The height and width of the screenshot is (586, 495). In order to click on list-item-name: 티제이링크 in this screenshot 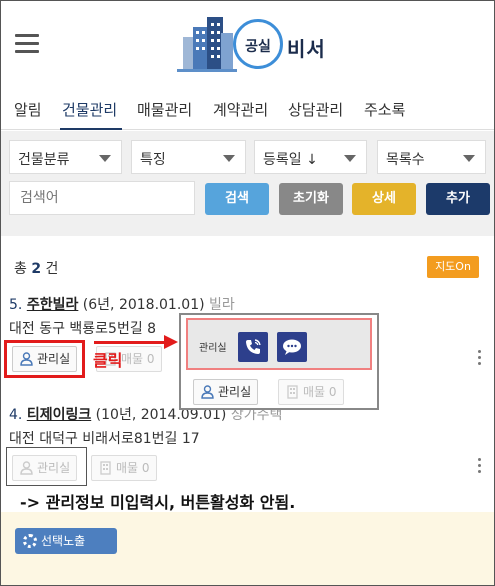, I will do `click(59, 415)`.